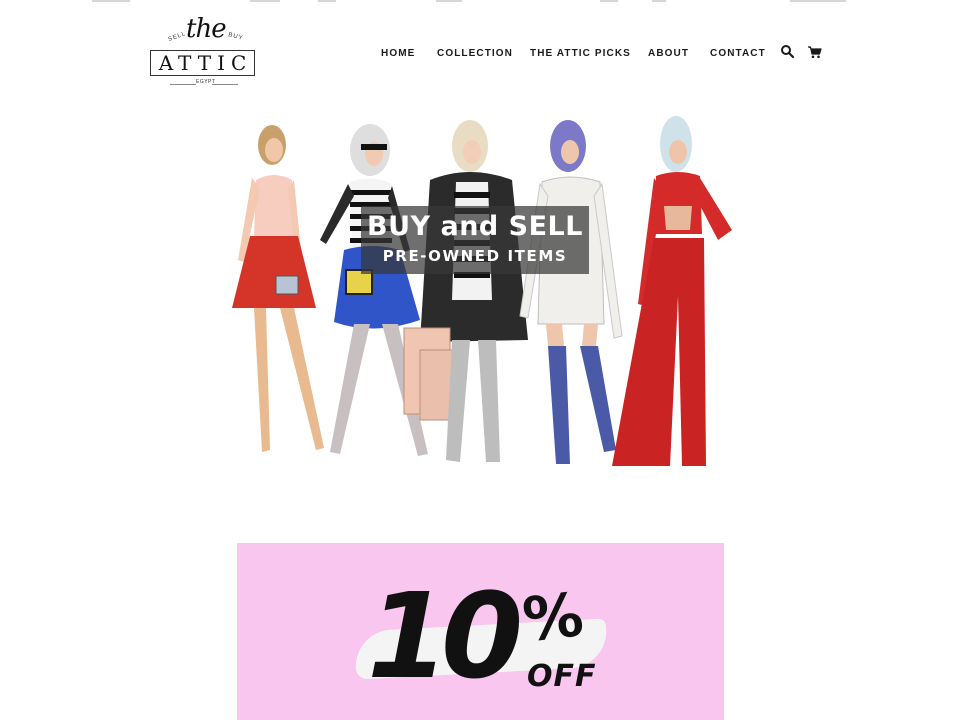  Describe the element at coordinates (475, 226) in the screenshot. I see `hero-title: BUY and SELL` at that location.